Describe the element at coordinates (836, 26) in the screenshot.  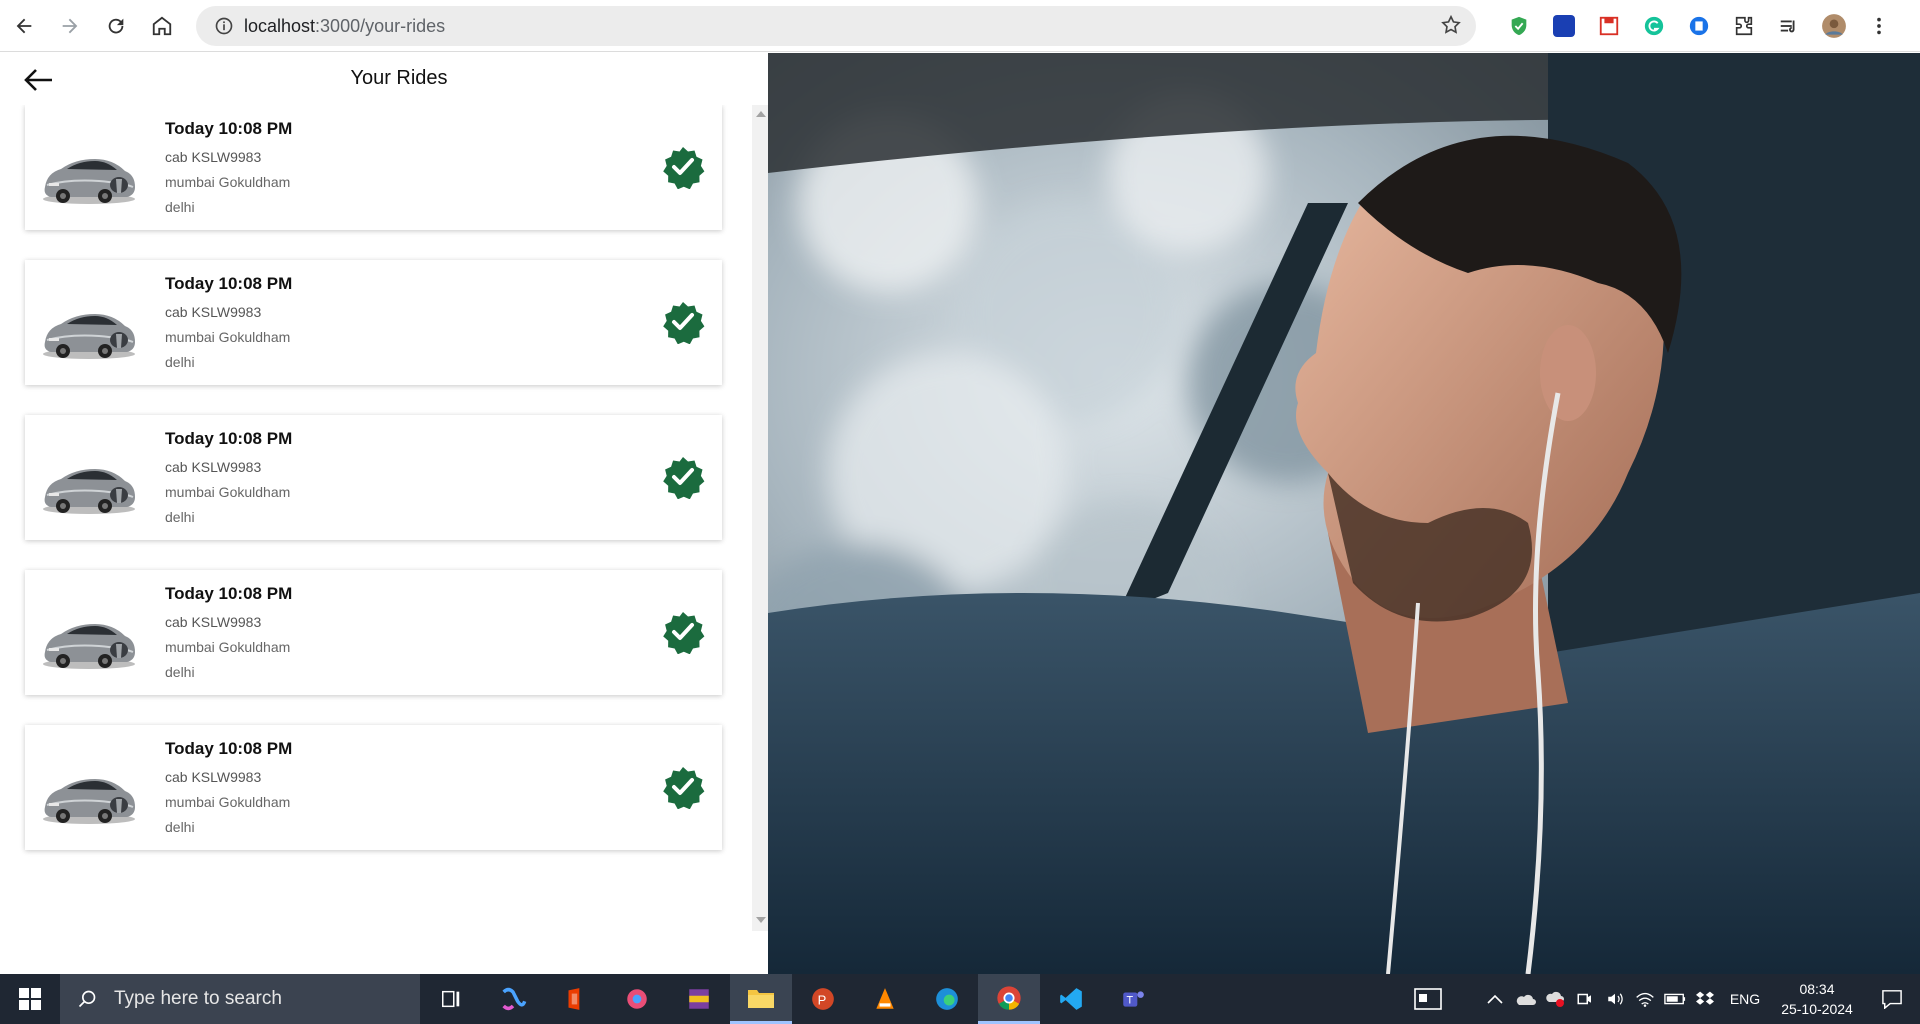
I see `address-bar: localhost:3000/your-rides` at that location.